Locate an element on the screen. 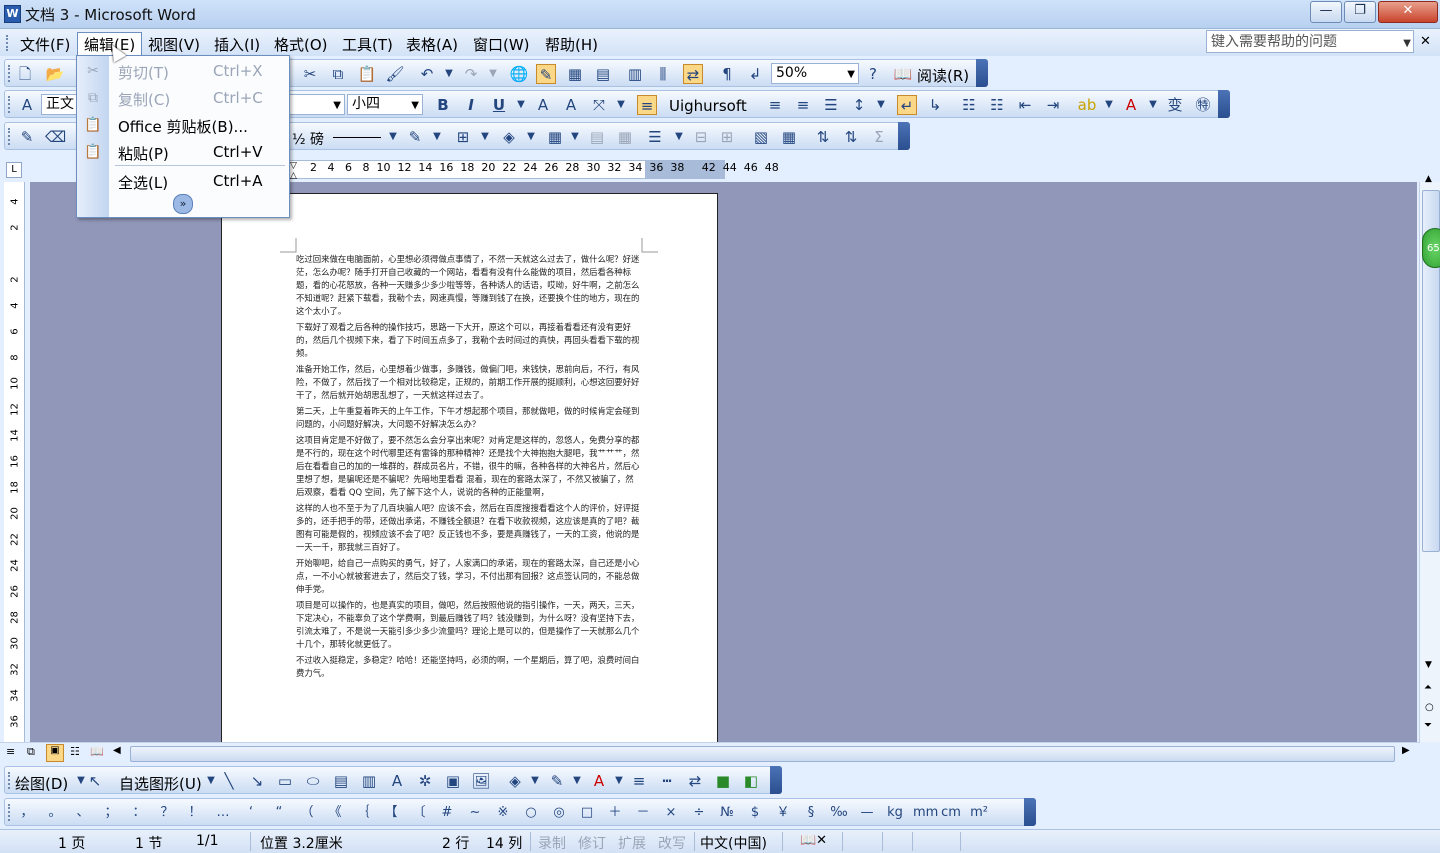 This screenshot has width=1440, height=853. select-pointer-icon: ↖ is located at coordinates (95, 781).